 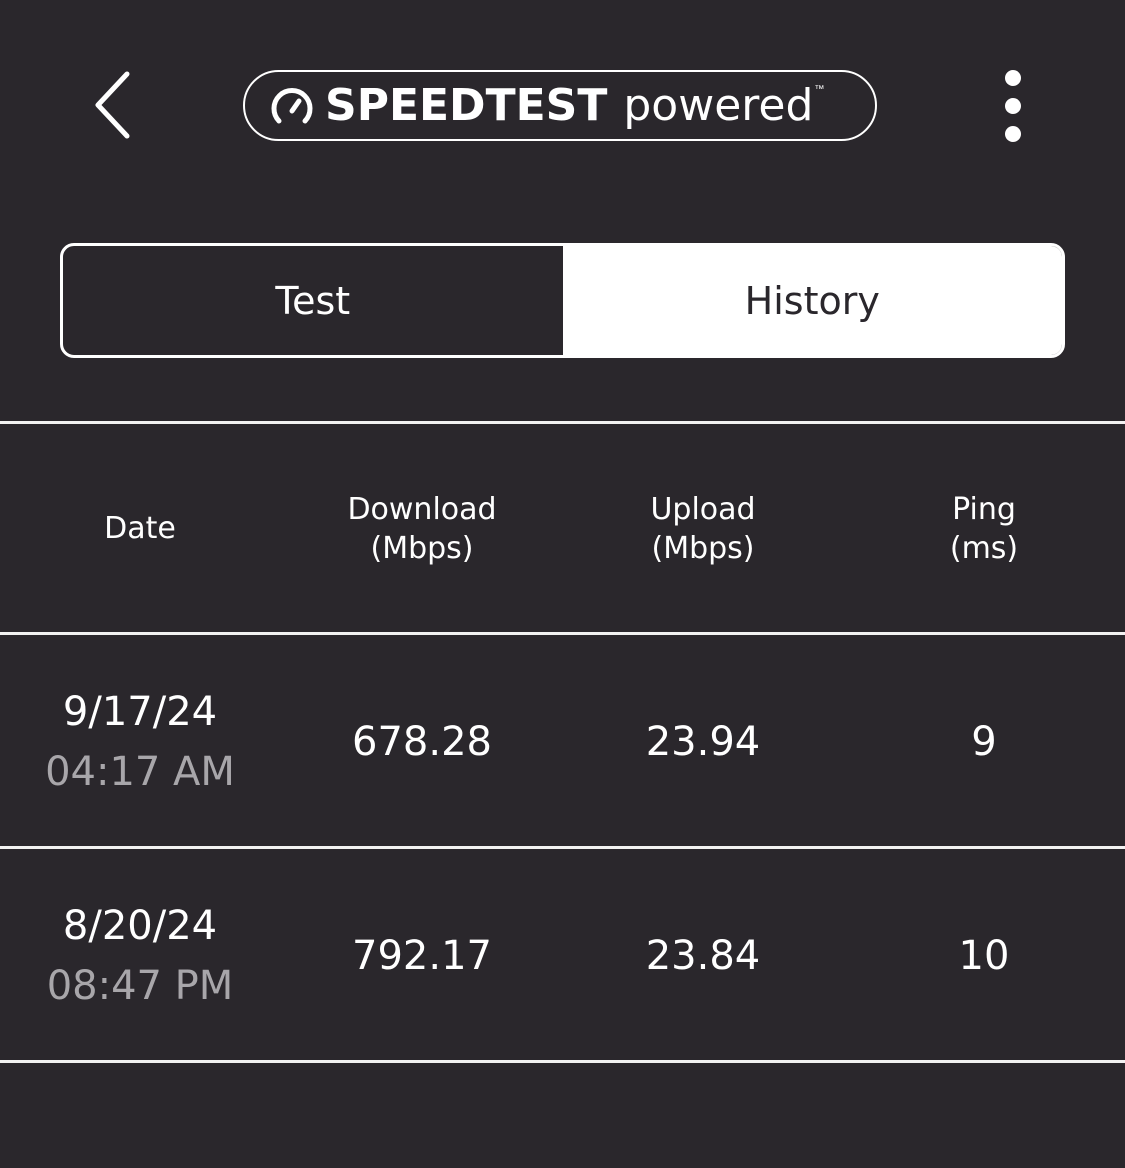 What do you see at coordinates (466, 105) in the screenshot?
I see `brand-name: SPEEDTEST` at bounding box center [466, 105].